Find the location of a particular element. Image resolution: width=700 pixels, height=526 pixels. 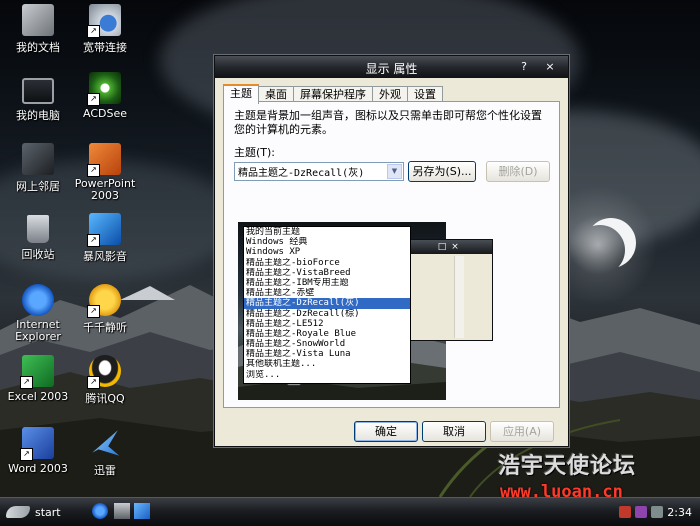

theme-select: 精品主题之-DzRecall(灰) ▼ is located at coordinates (319, 171).